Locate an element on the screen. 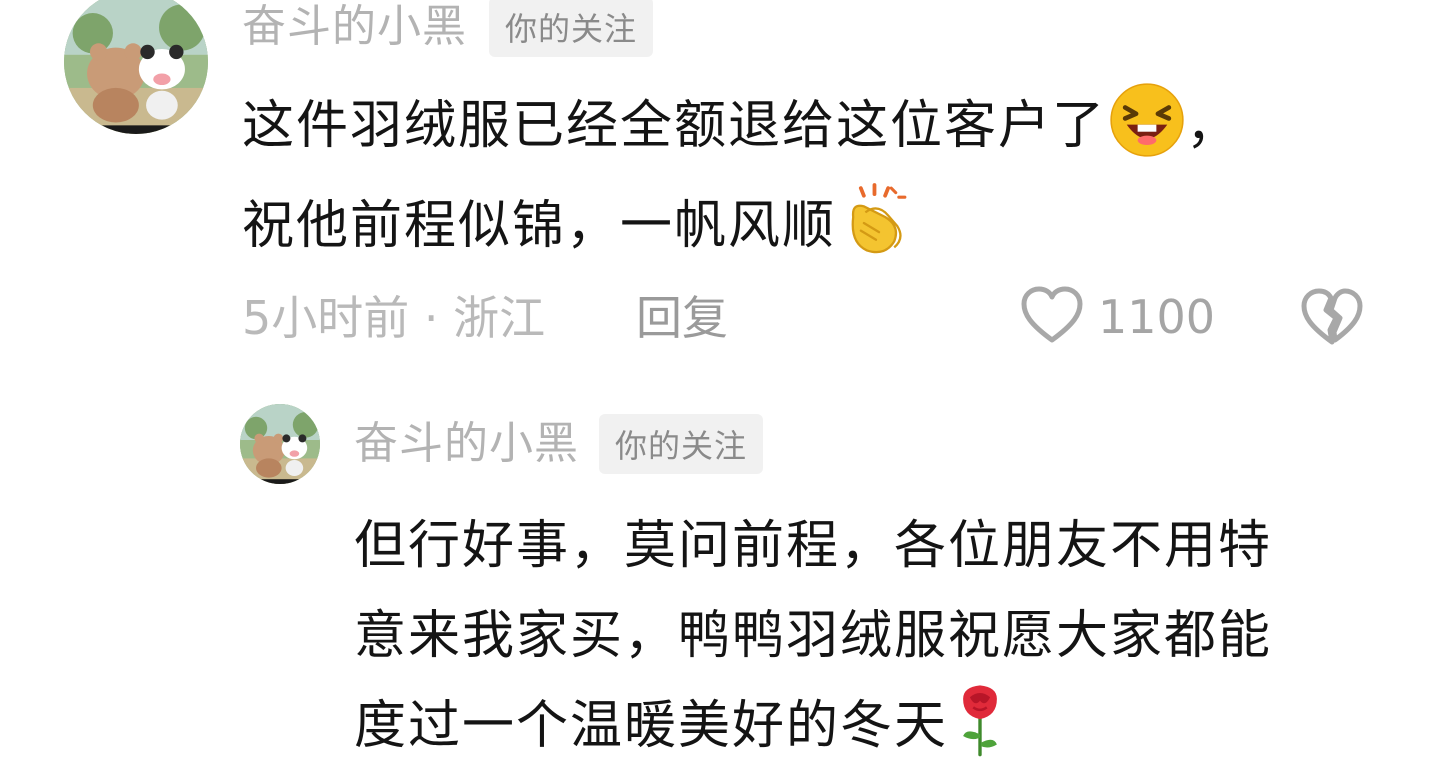 Image resolution: width=1440 pixels, height=767 pixels. like-button: 1100 is located at coordinates (1118, 317).